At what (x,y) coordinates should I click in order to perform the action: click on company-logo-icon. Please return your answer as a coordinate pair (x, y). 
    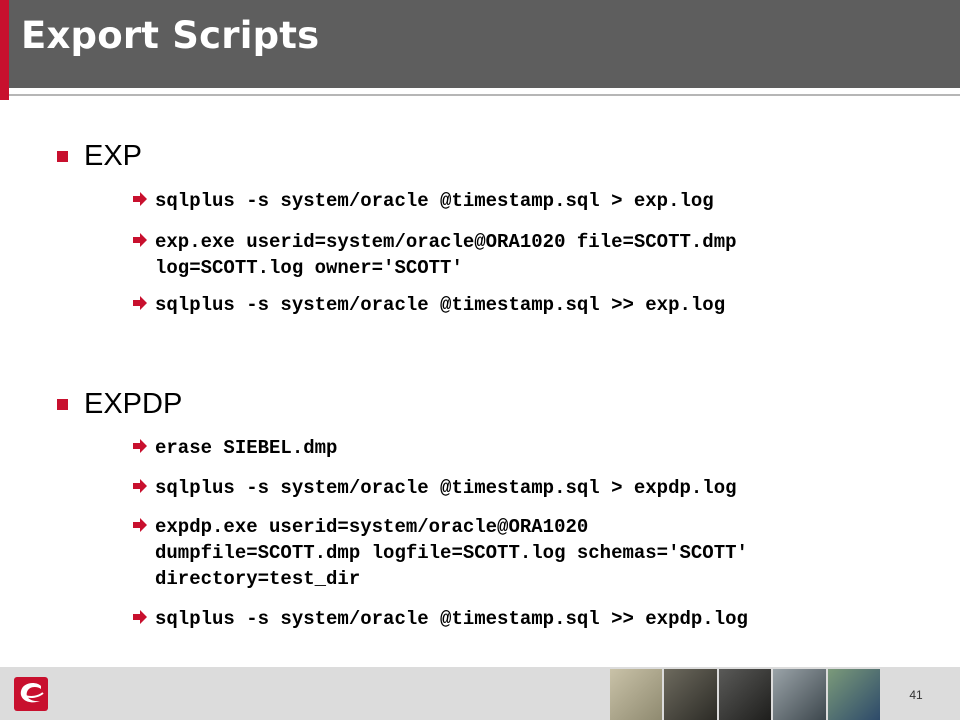
    Looking at the image, I should click on (31, 694).